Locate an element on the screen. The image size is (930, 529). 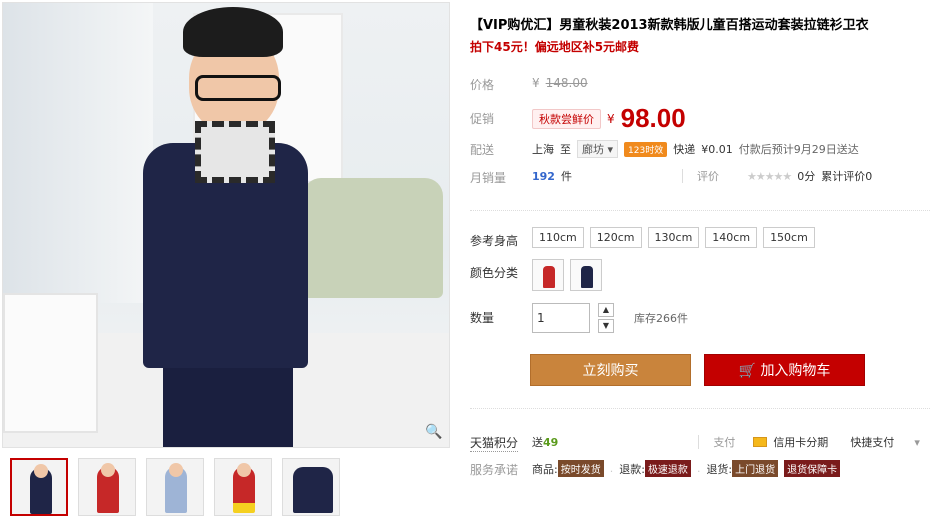
service-prefix: 退货: is located at coordinates (719, 469).